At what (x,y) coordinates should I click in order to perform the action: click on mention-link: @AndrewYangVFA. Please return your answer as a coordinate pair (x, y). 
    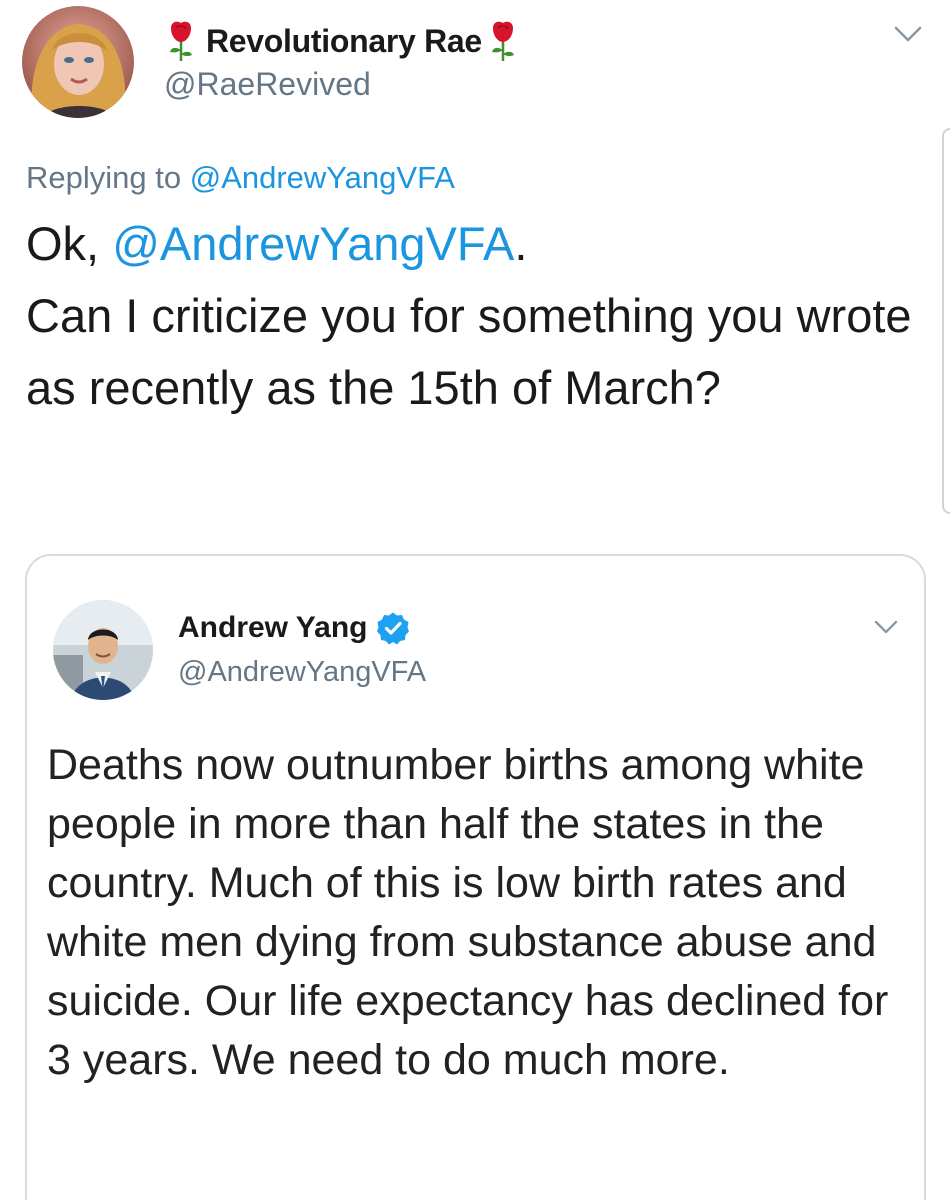
    Looking at the image, I should click on (313, 243).